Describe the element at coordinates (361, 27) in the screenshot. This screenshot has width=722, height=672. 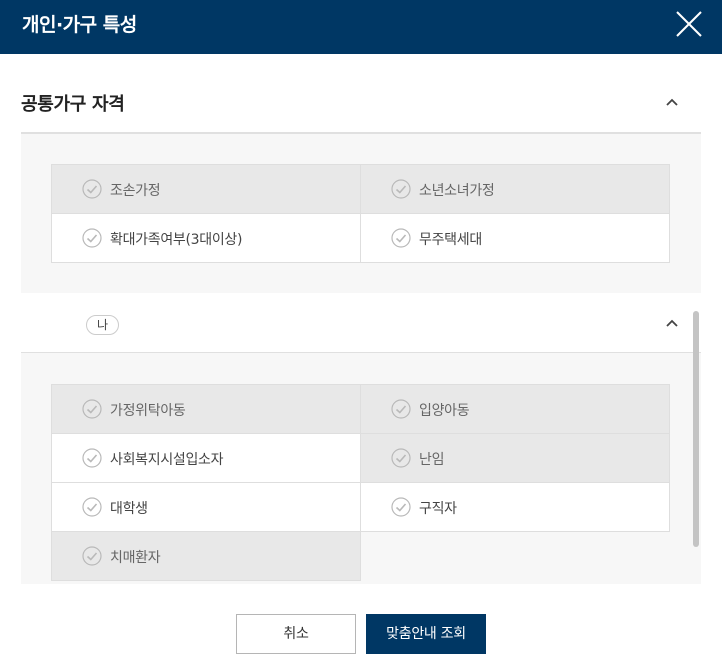
I see `dialog-header: 개인·가구 특성` at that location.